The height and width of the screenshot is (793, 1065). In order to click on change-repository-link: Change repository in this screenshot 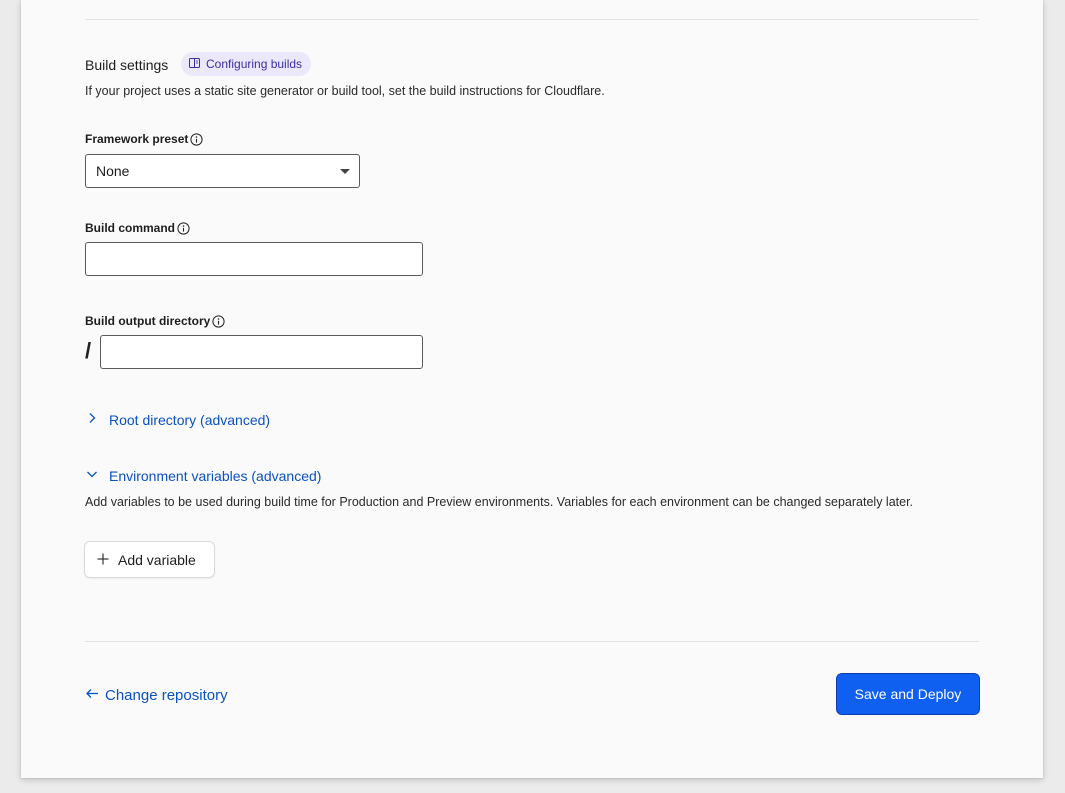, I will do `click(156, 695)`.